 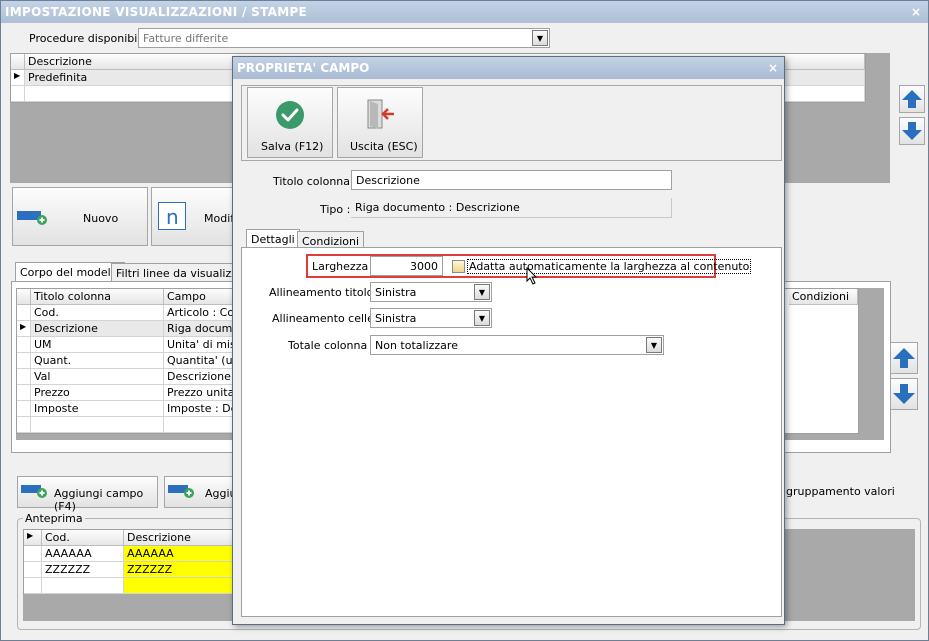 I want to click on procedures-label: Procedure disponibili :, so click(x=90, y=38).